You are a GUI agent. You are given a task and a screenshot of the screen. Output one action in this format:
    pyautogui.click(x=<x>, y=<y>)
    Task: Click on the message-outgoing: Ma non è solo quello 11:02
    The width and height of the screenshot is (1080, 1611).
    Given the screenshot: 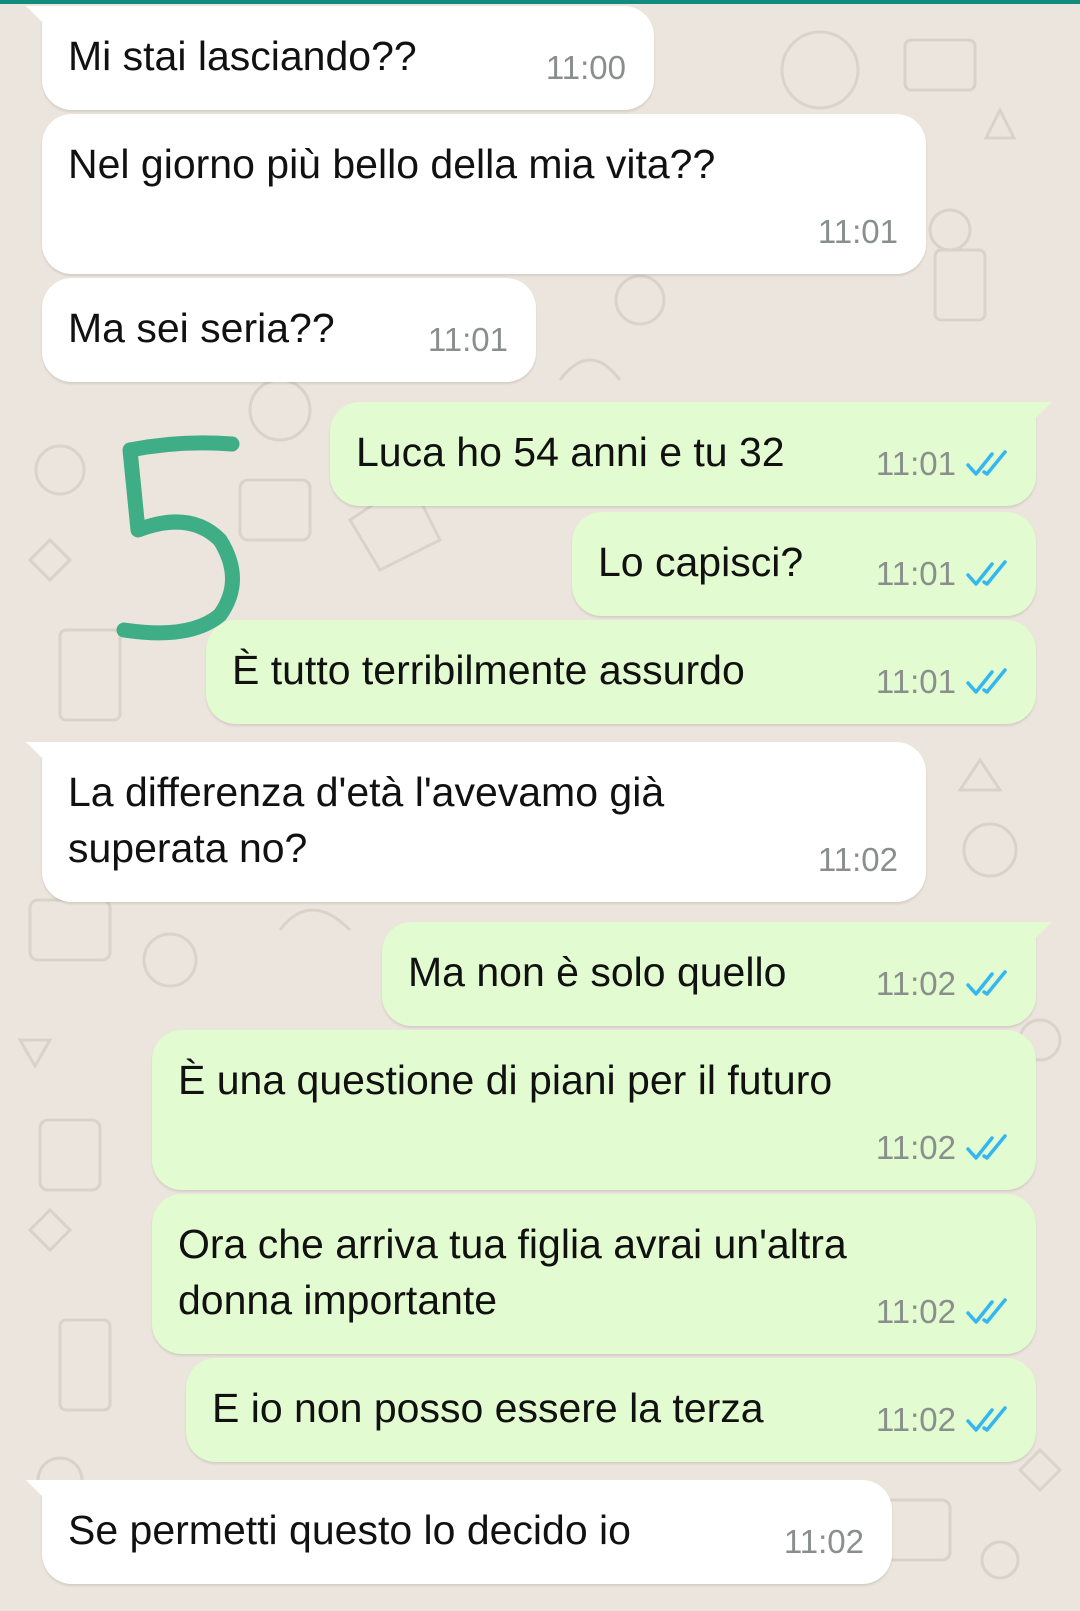 What is the action you would take?
    pyautogui.click(x=717, y=974)
    